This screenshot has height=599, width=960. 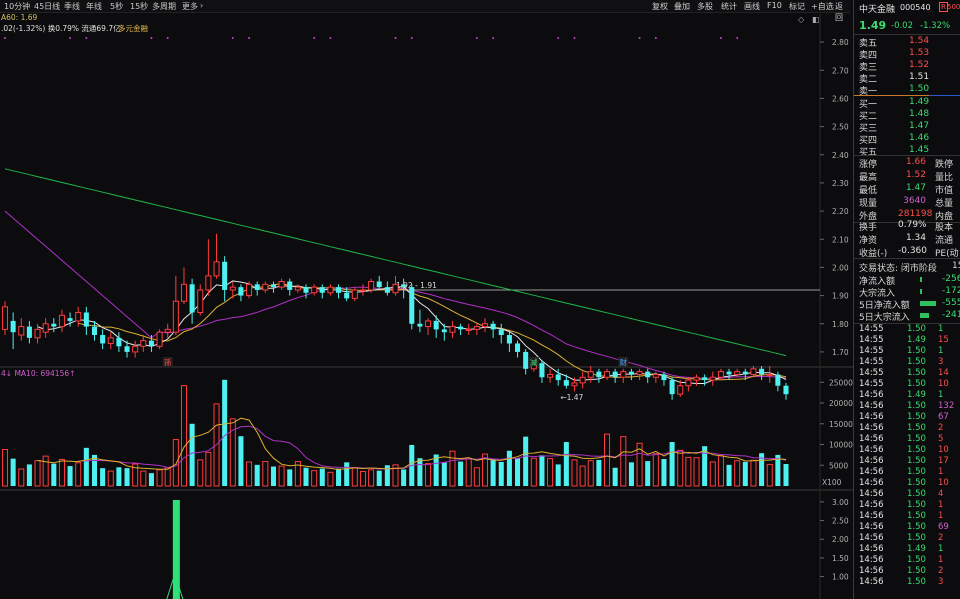 I want to click on tool-button-5: F10, so click(x=774, y=5).